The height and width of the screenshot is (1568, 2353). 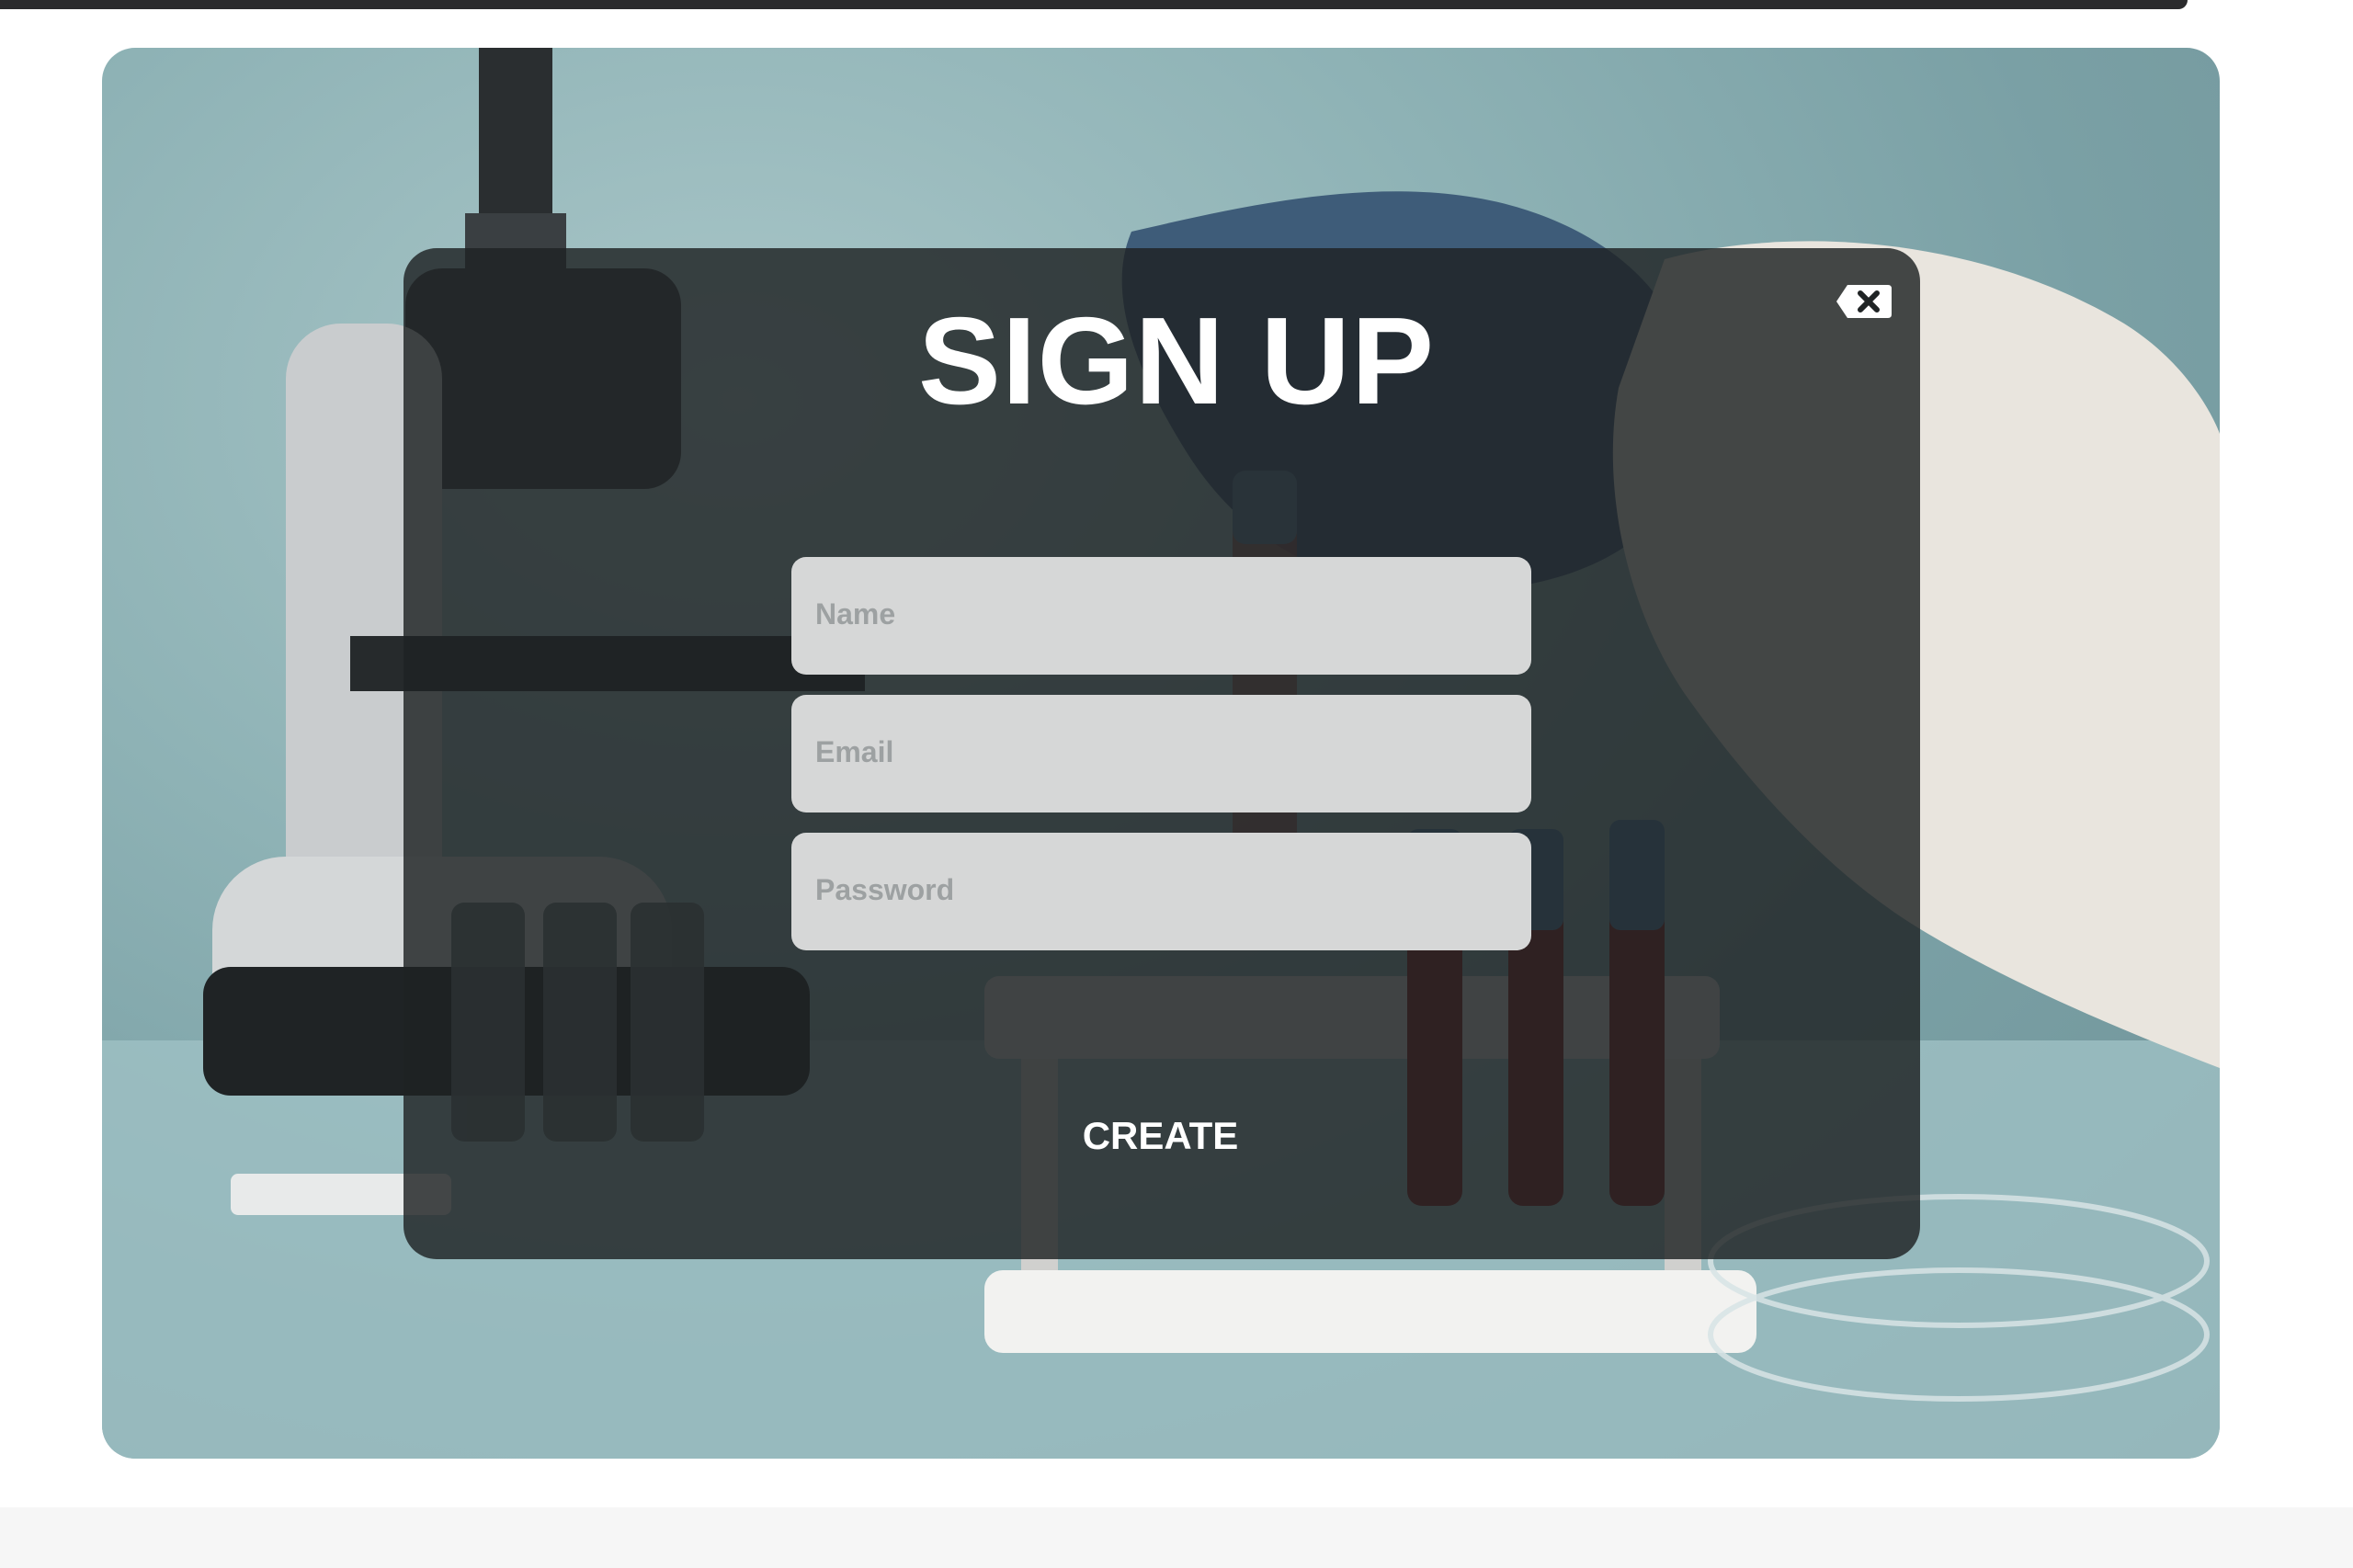 I want to click on page-bottom-band, so click(x=1176, y=1537).